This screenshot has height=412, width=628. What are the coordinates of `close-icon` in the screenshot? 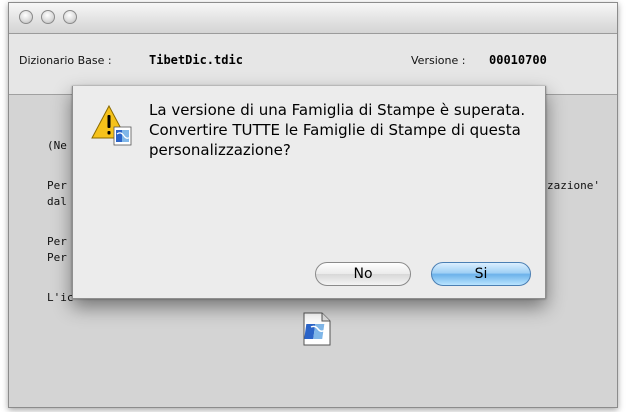 It's located at (26, 17).